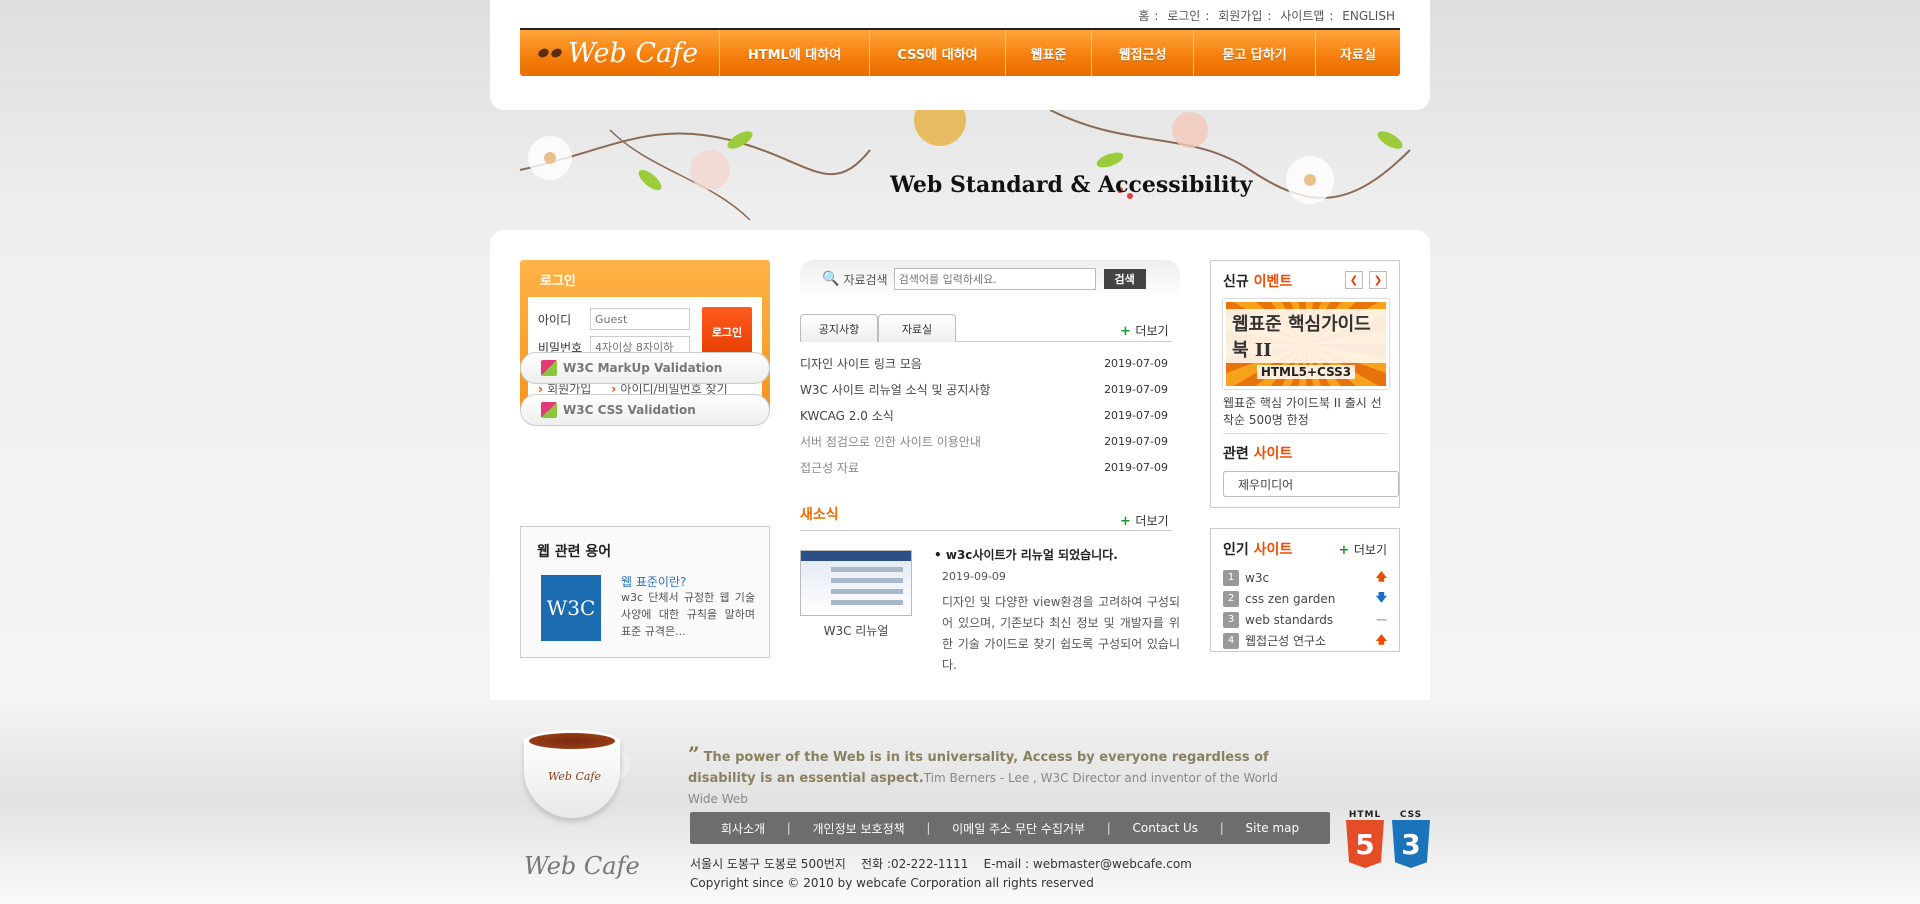 This screenshot has height=904, width=1920. What do you see at coordinates (917, 328) in the screenshot?
I see `tab-archive: 자료실` at bounding box center [917, 328].